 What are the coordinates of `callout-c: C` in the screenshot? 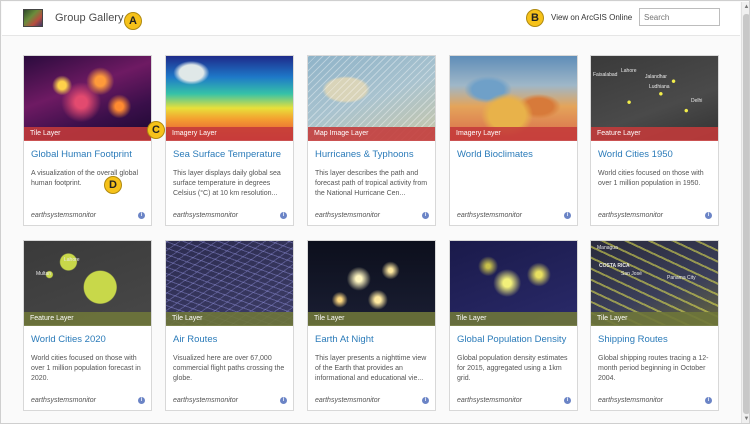 It's located at (156, 130).